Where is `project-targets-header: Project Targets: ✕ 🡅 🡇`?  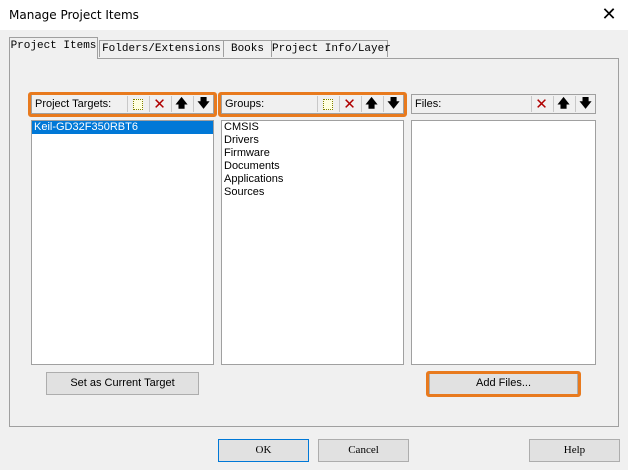
project-targets-header: Project Targets: ✕ 🡅 🡇 is located at coordinates (122, 104).